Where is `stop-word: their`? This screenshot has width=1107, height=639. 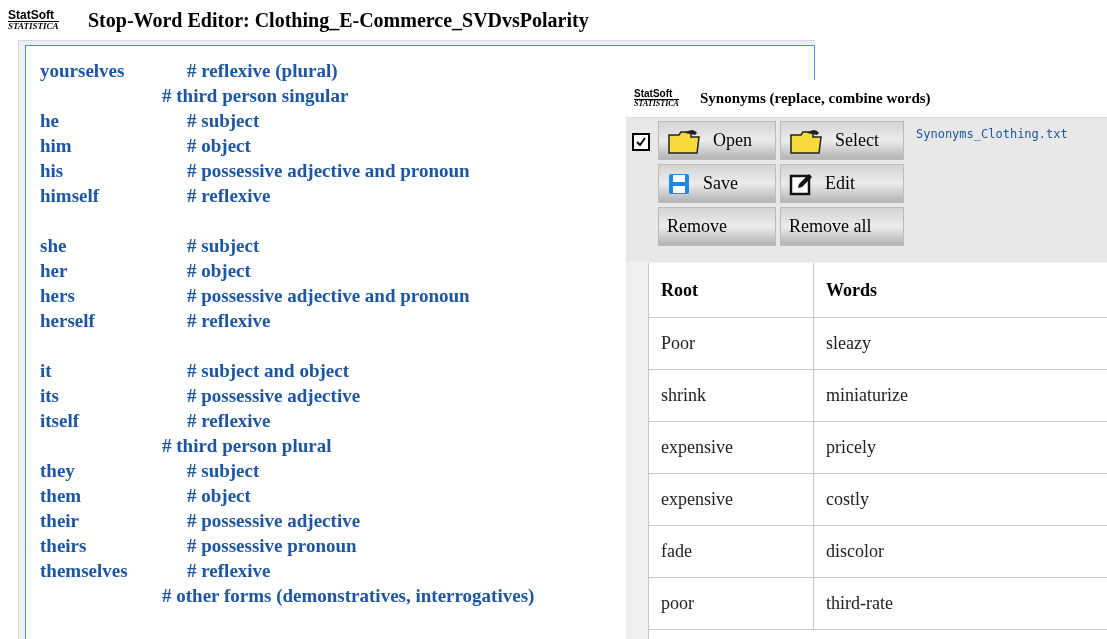
stop-word: their is located at coordinates (60, 521).